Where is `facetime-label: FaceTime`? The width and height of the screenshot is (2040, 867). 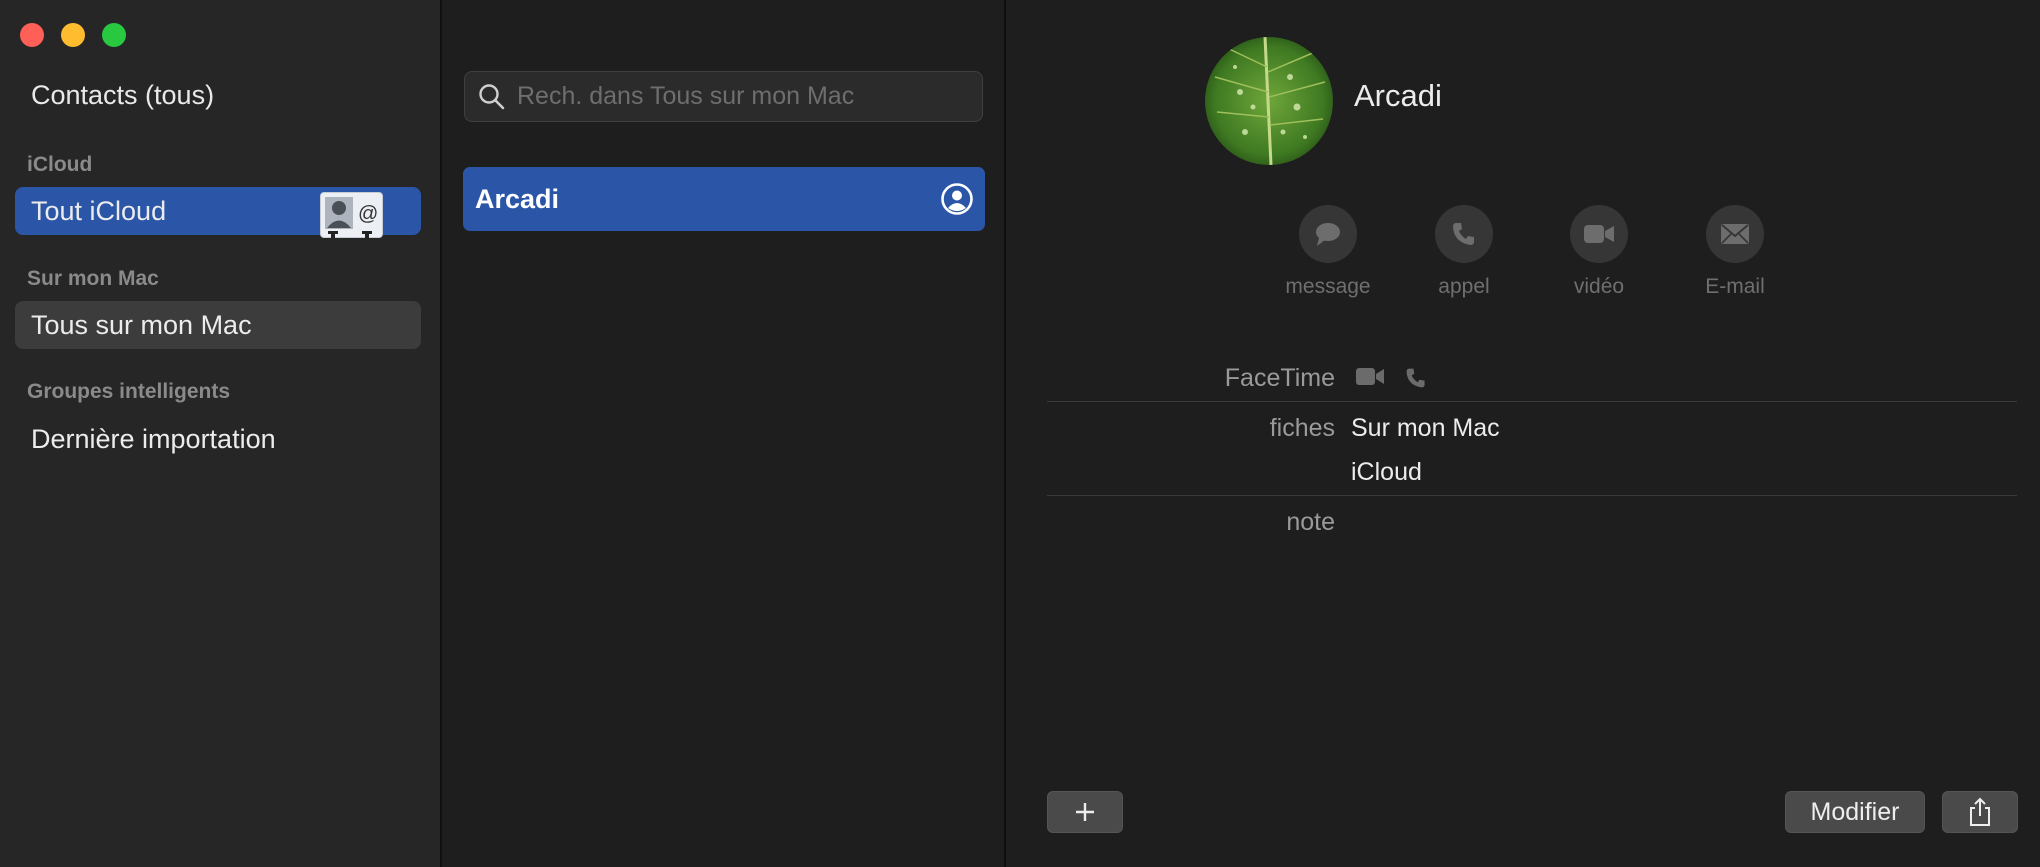
facetime-label: FaceTime is located at coordinates (1279, 378).